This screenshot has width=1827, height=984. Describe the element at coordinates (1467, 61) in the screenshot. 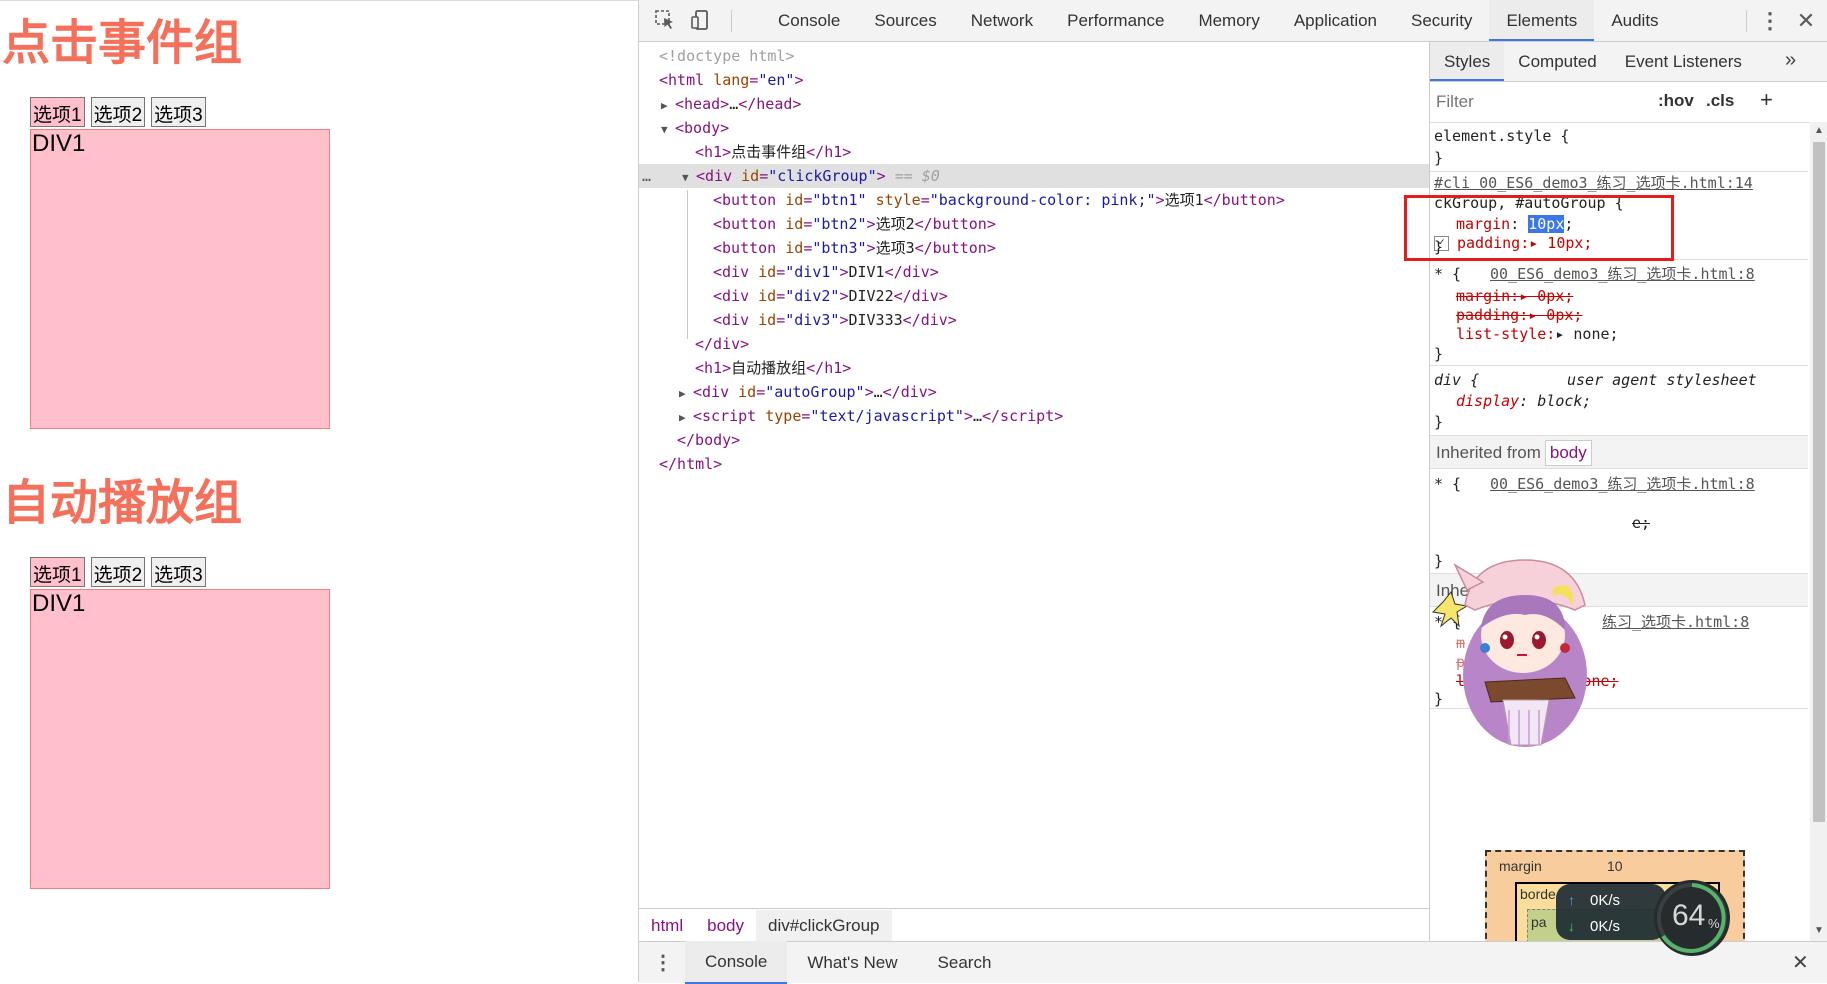

I see `tab-styles: Styles` at that location.